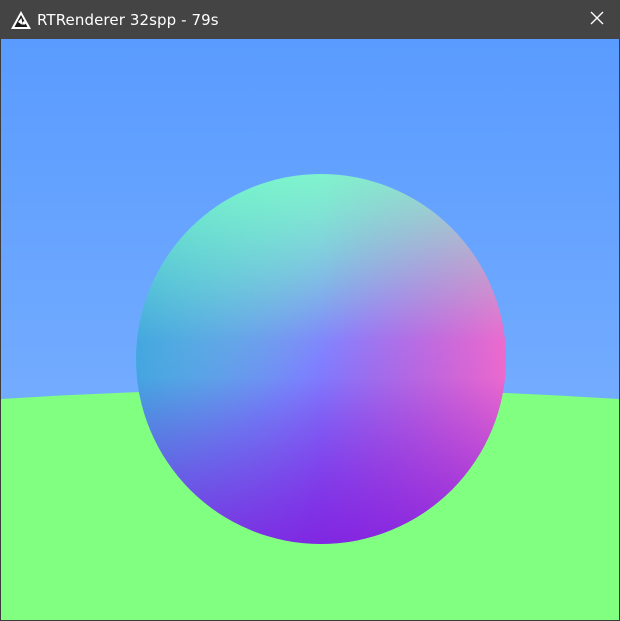 This screenshot has height=621, width=620. I want to click on close-button, so click(597, 19).